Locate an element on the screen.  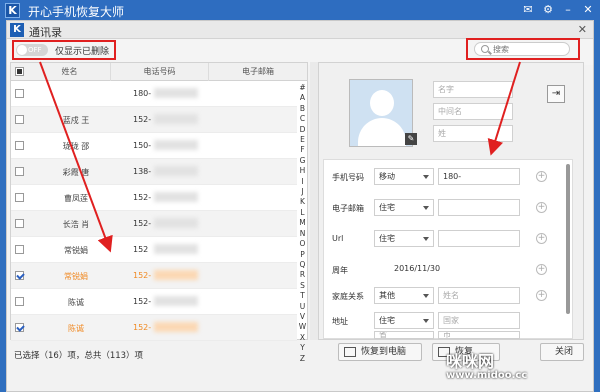
contact-phone: 152- is located at coordinates (142, 301).